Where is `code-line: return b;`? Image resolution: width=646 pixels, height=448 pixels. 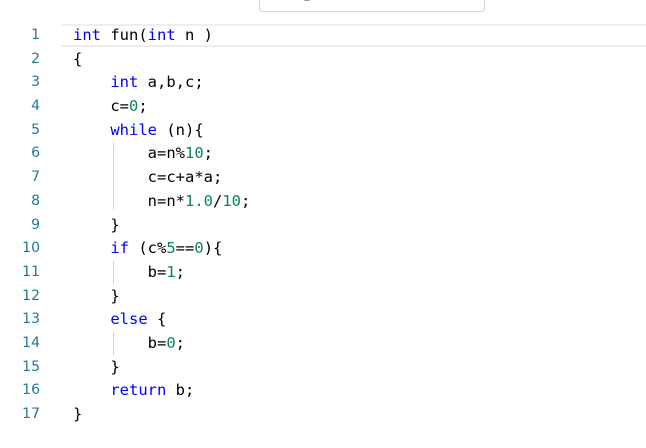
code-line: return b; is located at coordinates (161, 391).